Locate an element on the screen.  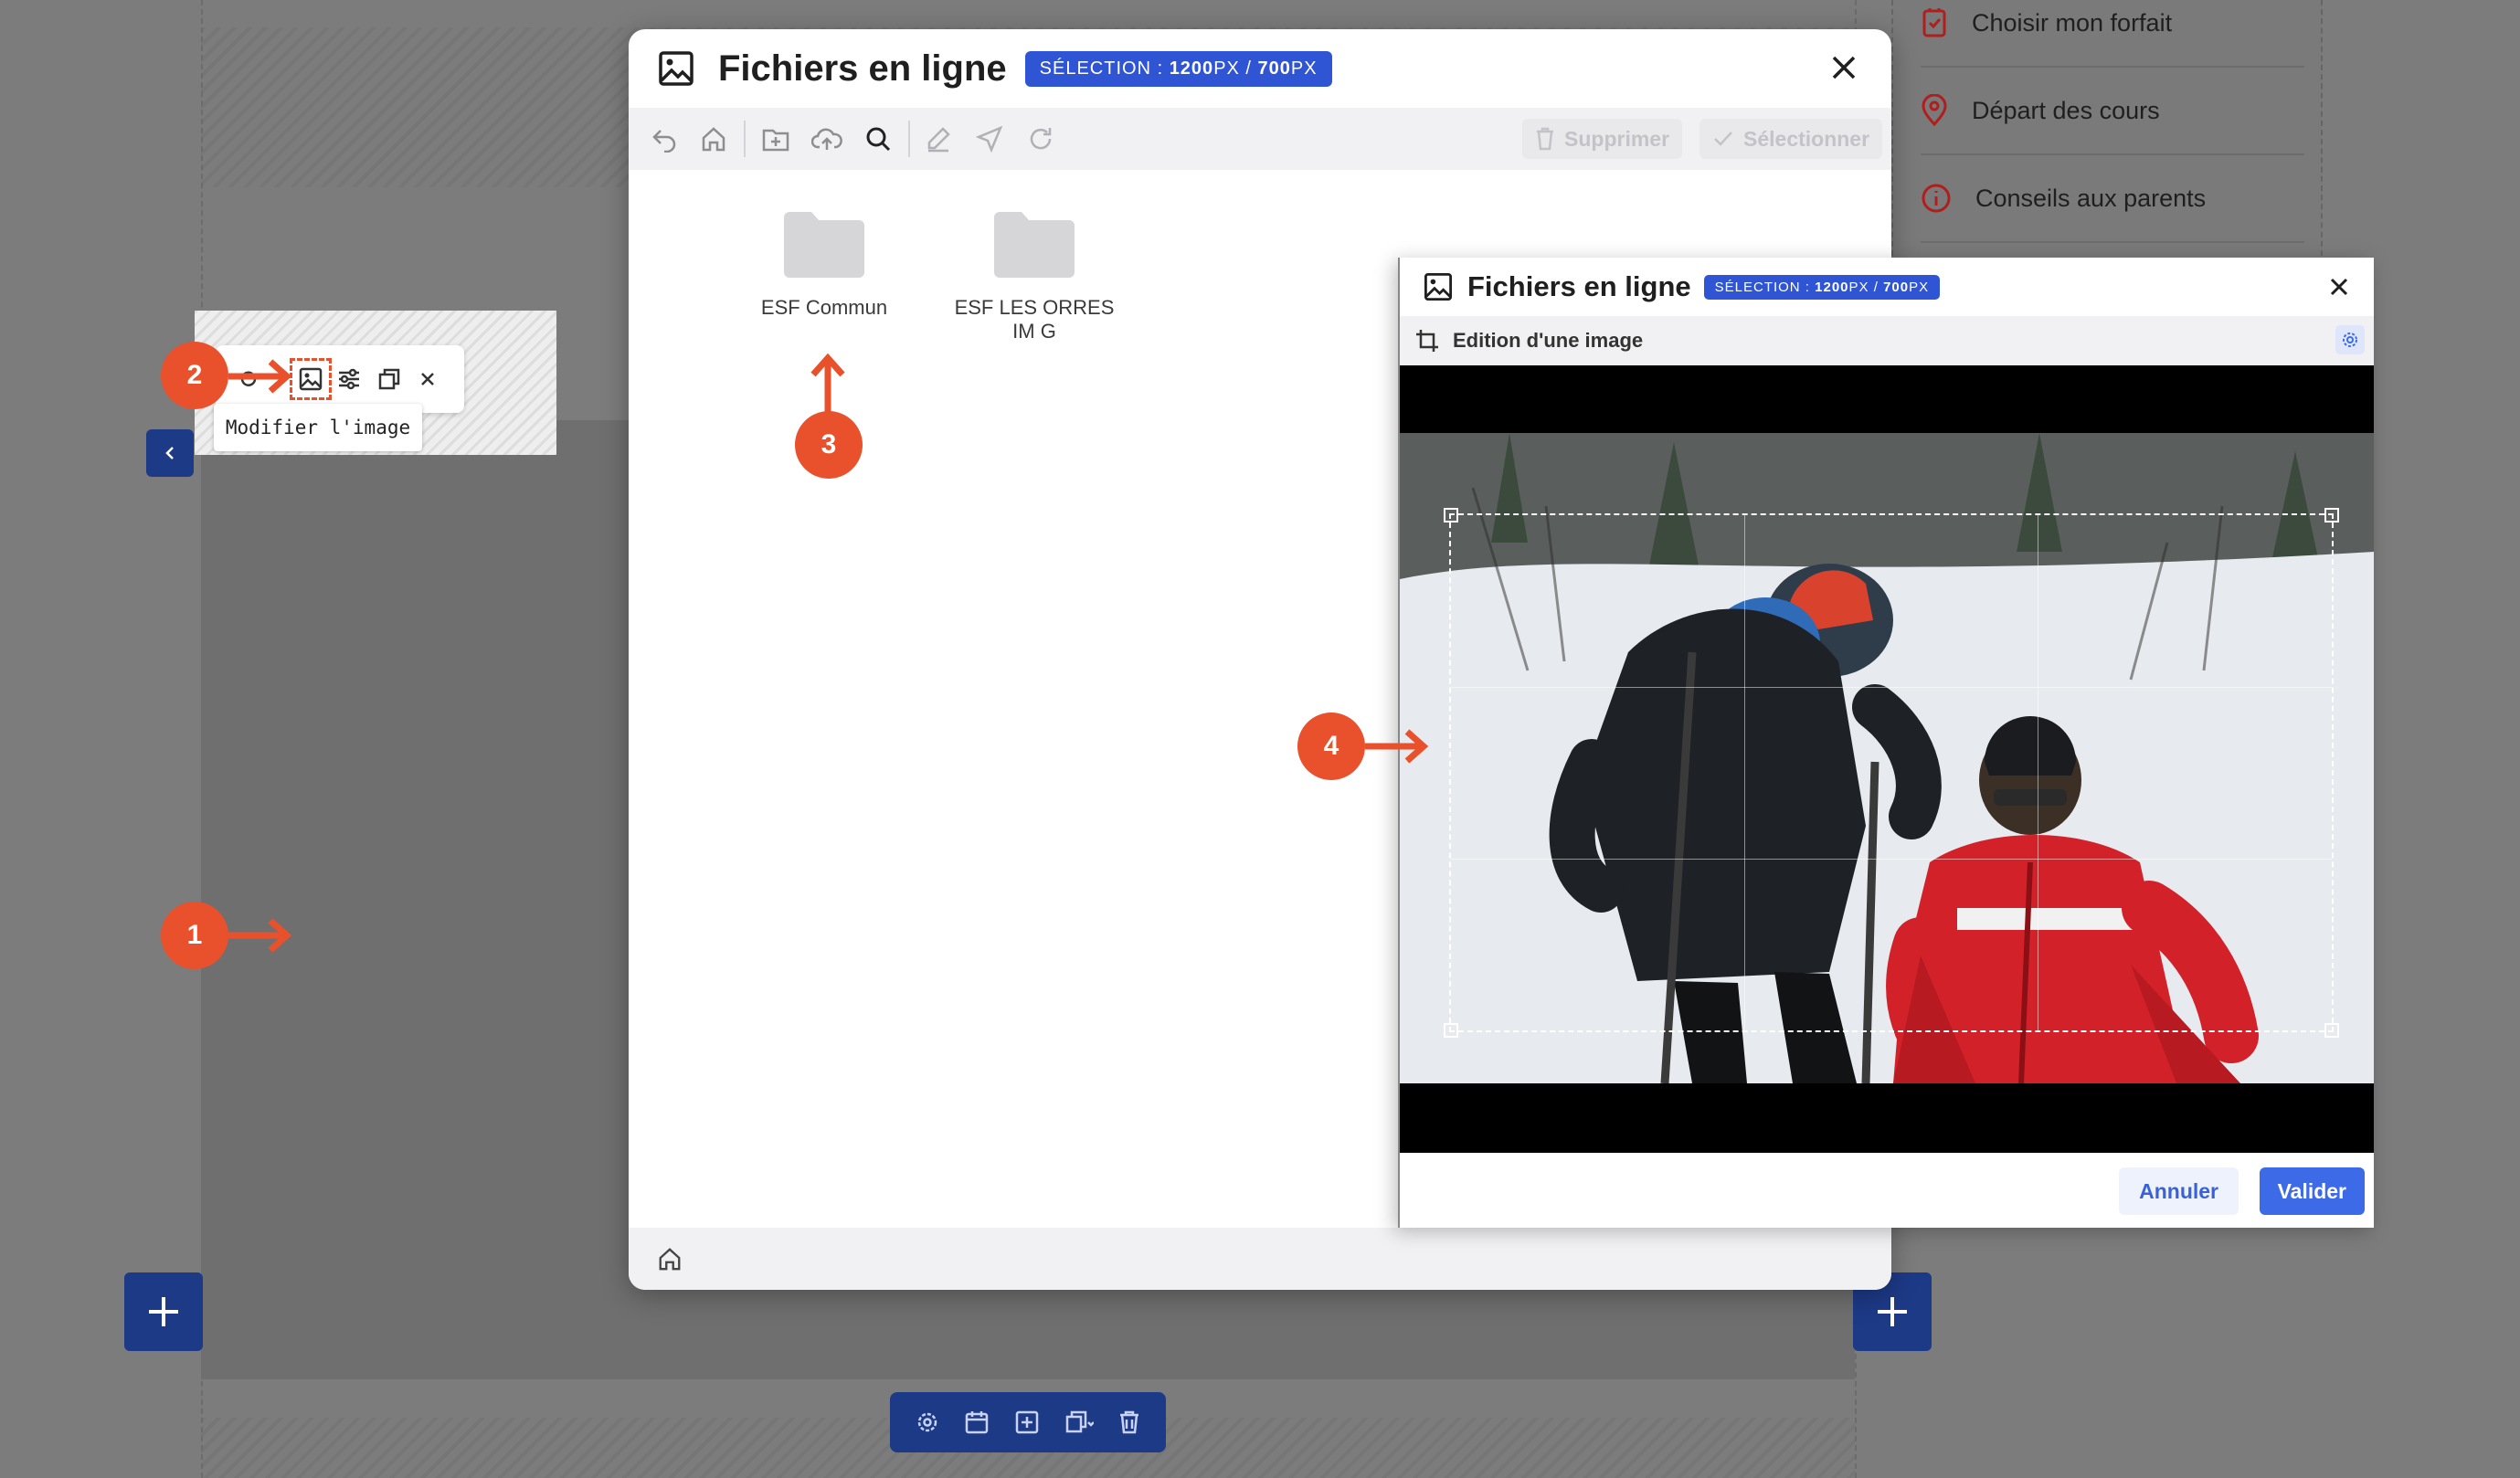
annotation-marker-1: 1 is located at coordinates (194, 935).